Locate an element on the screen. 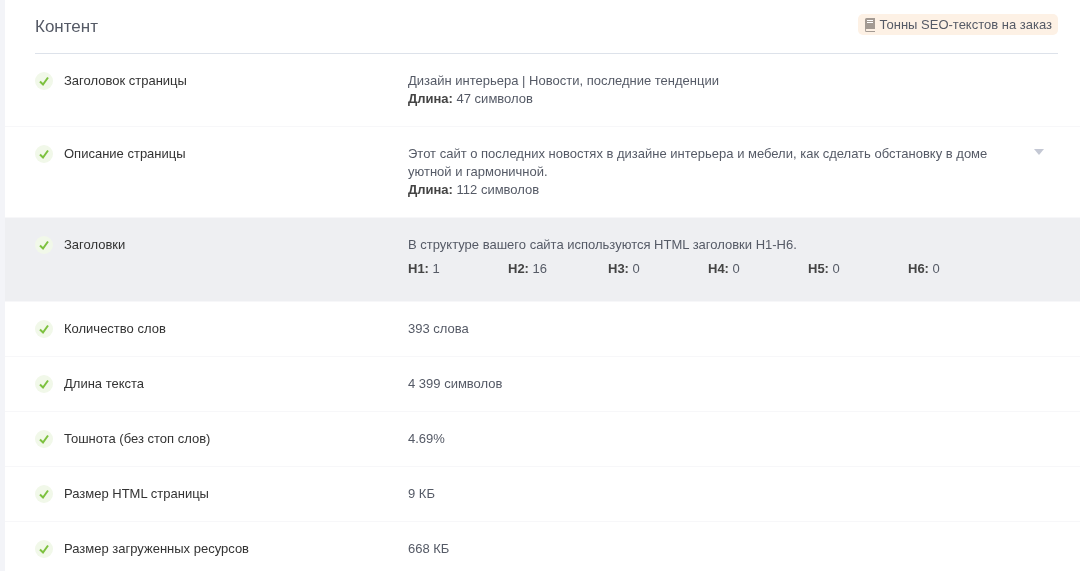 Image resolution: width=1080 pixels, height=571 pixels. row-value: 4 399 символов is located at coordinates (456, 384).